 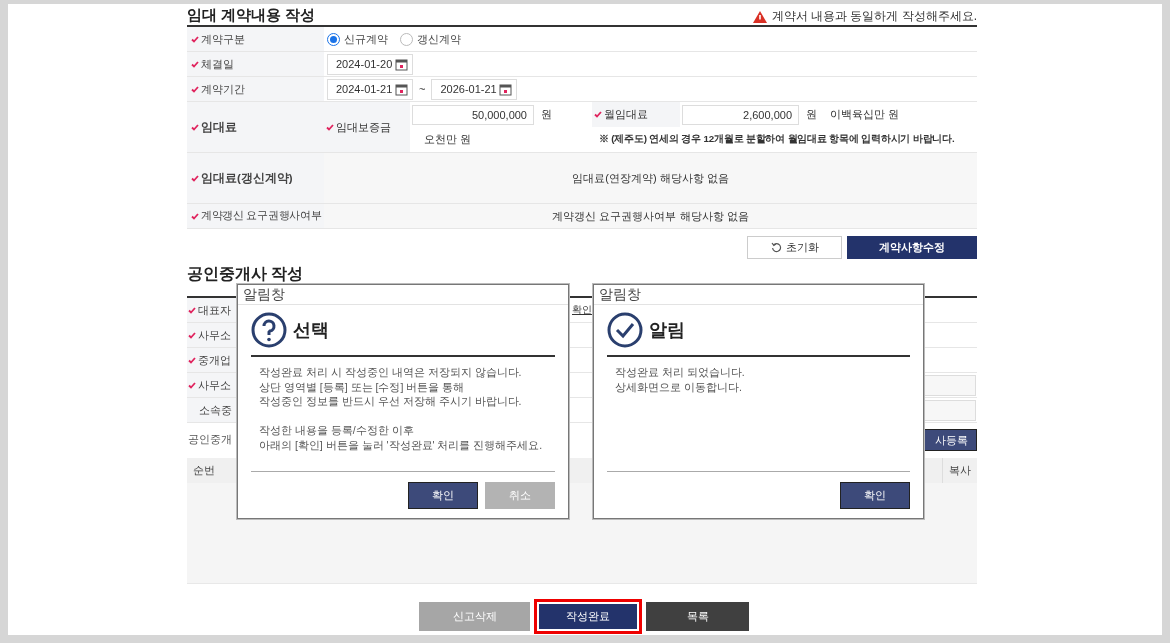 What do you see at coordinates (217, 64) in the screenshot?
I see `field-label: 체결일` at bounding box center [217, 64].